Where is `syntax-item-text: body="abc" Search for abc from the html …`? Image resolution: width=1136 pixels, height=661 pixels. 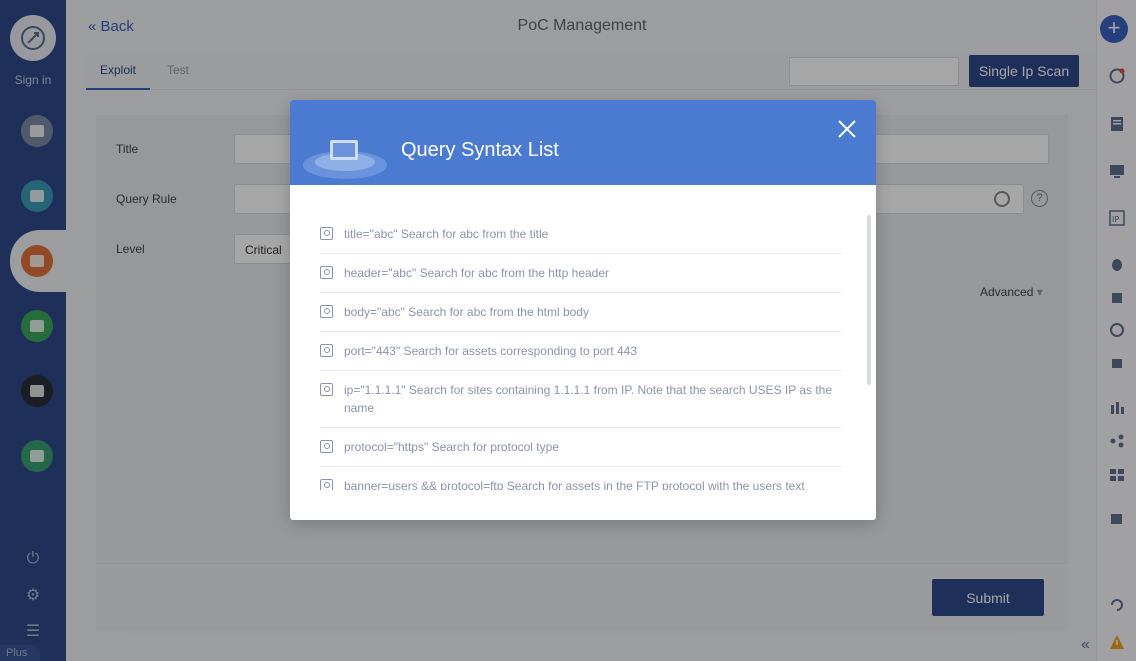 syntax-item-text: body="abc" Search for abc from the html … is located at coordinates (466, 312).